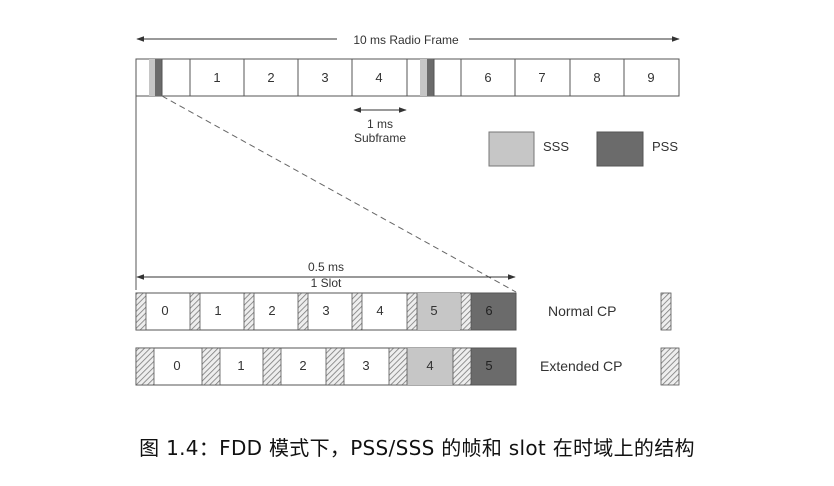 This screenshot has width=834, height=486. I want to click on radio-frame-span: 10 ms Radio Frame, so click(408, 40).